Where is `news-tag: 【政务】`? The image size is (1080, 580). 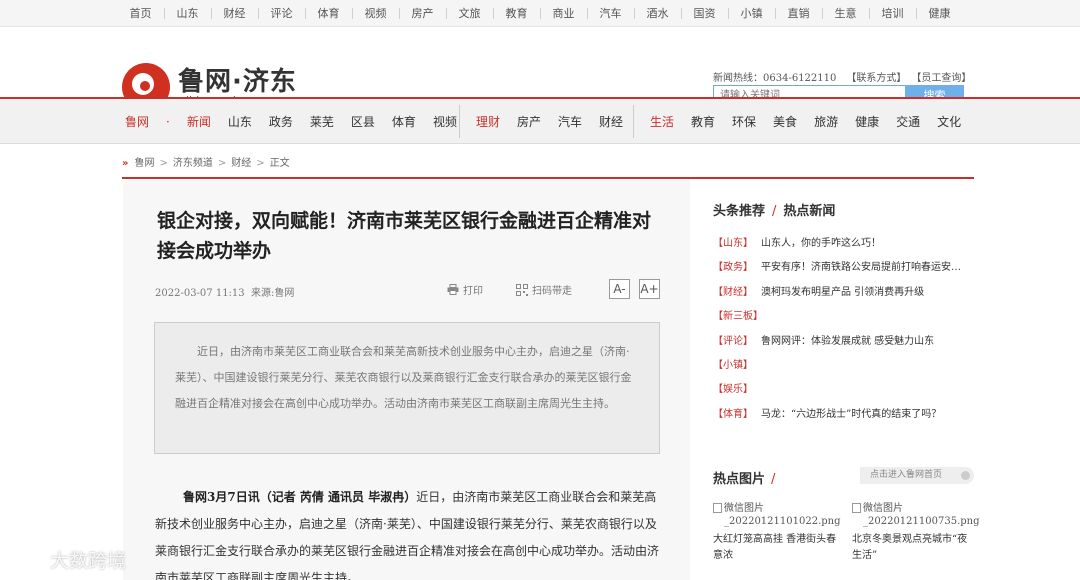 news-tag: 【政务】 is located at coordinates (733, 267).